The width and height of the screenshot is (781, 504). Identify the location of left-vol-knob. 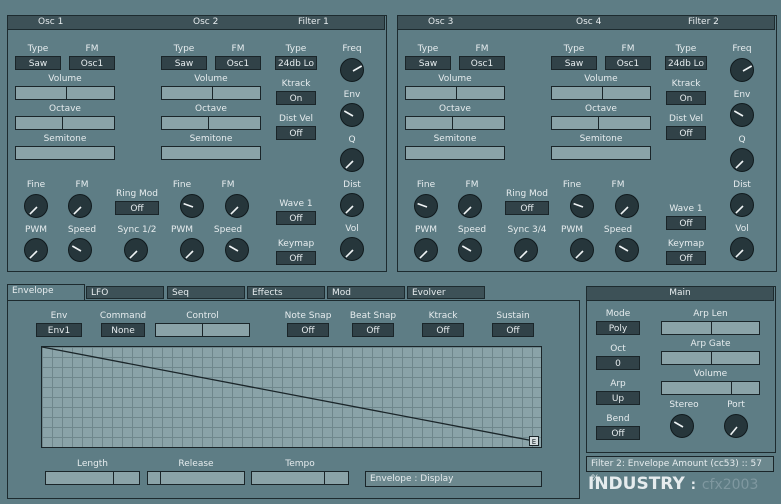
(352, 249).